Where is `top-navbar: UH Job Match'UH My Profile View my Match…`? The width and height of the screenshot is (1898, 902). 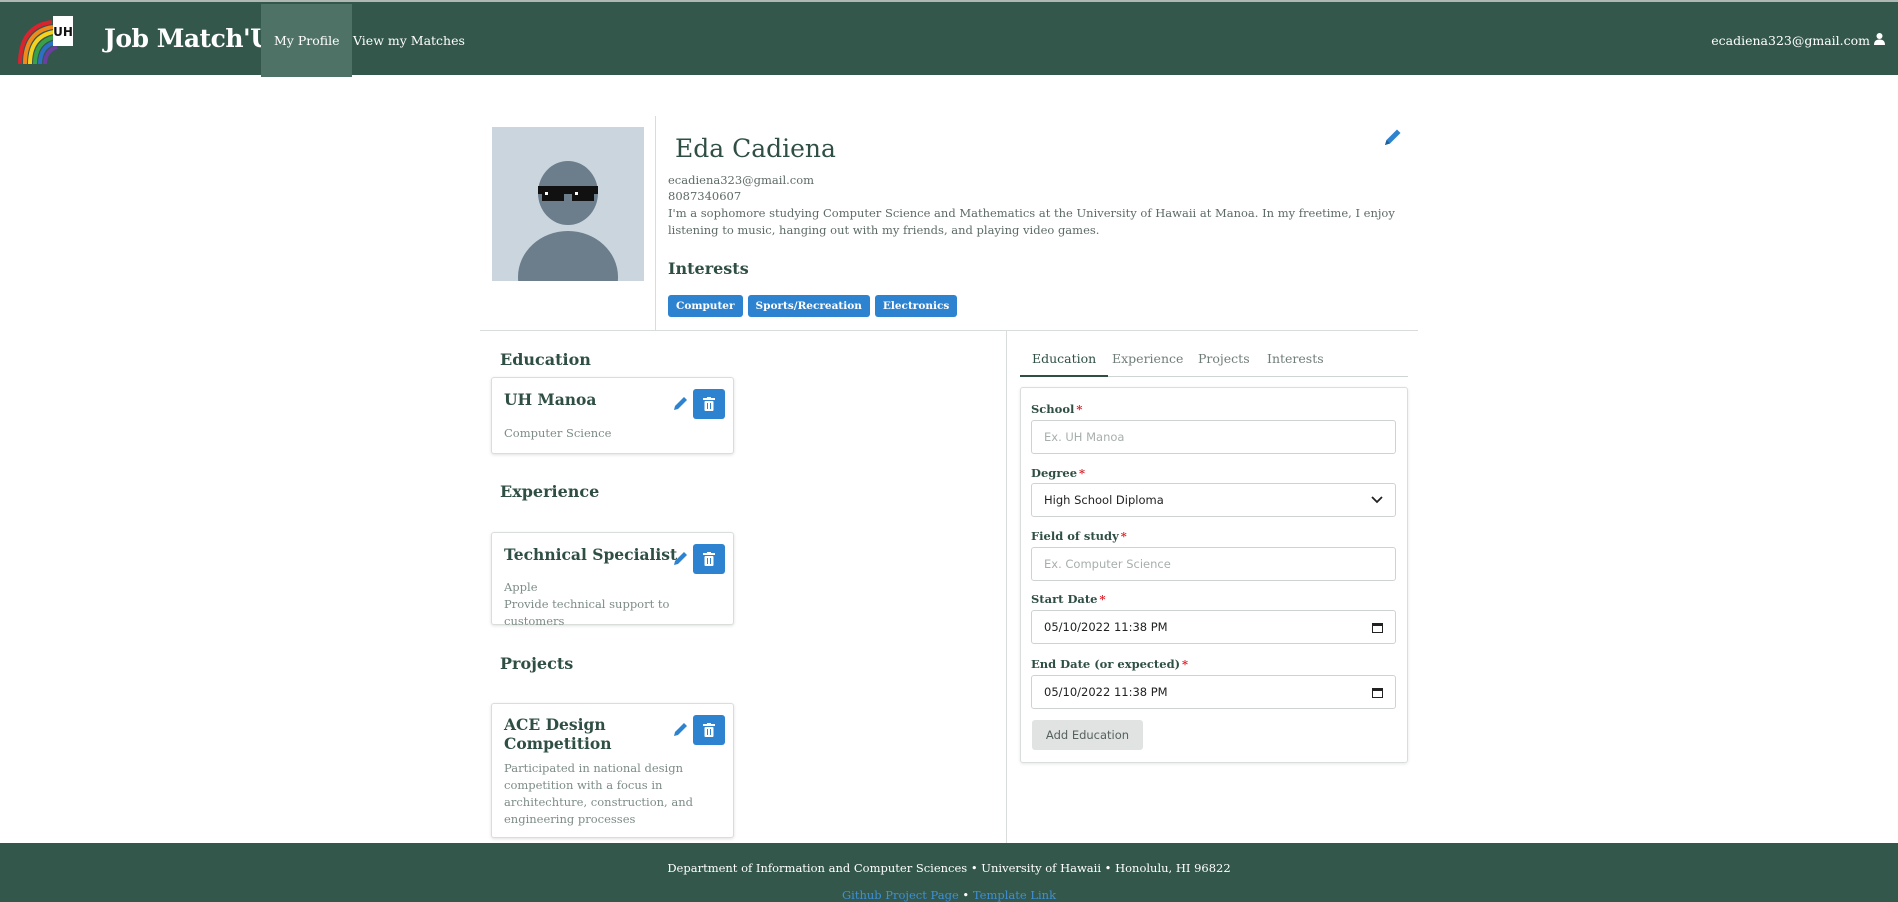 top-navbar: UH Job Match'UH My Profile View my Match… is located at coordinates (949, 38).